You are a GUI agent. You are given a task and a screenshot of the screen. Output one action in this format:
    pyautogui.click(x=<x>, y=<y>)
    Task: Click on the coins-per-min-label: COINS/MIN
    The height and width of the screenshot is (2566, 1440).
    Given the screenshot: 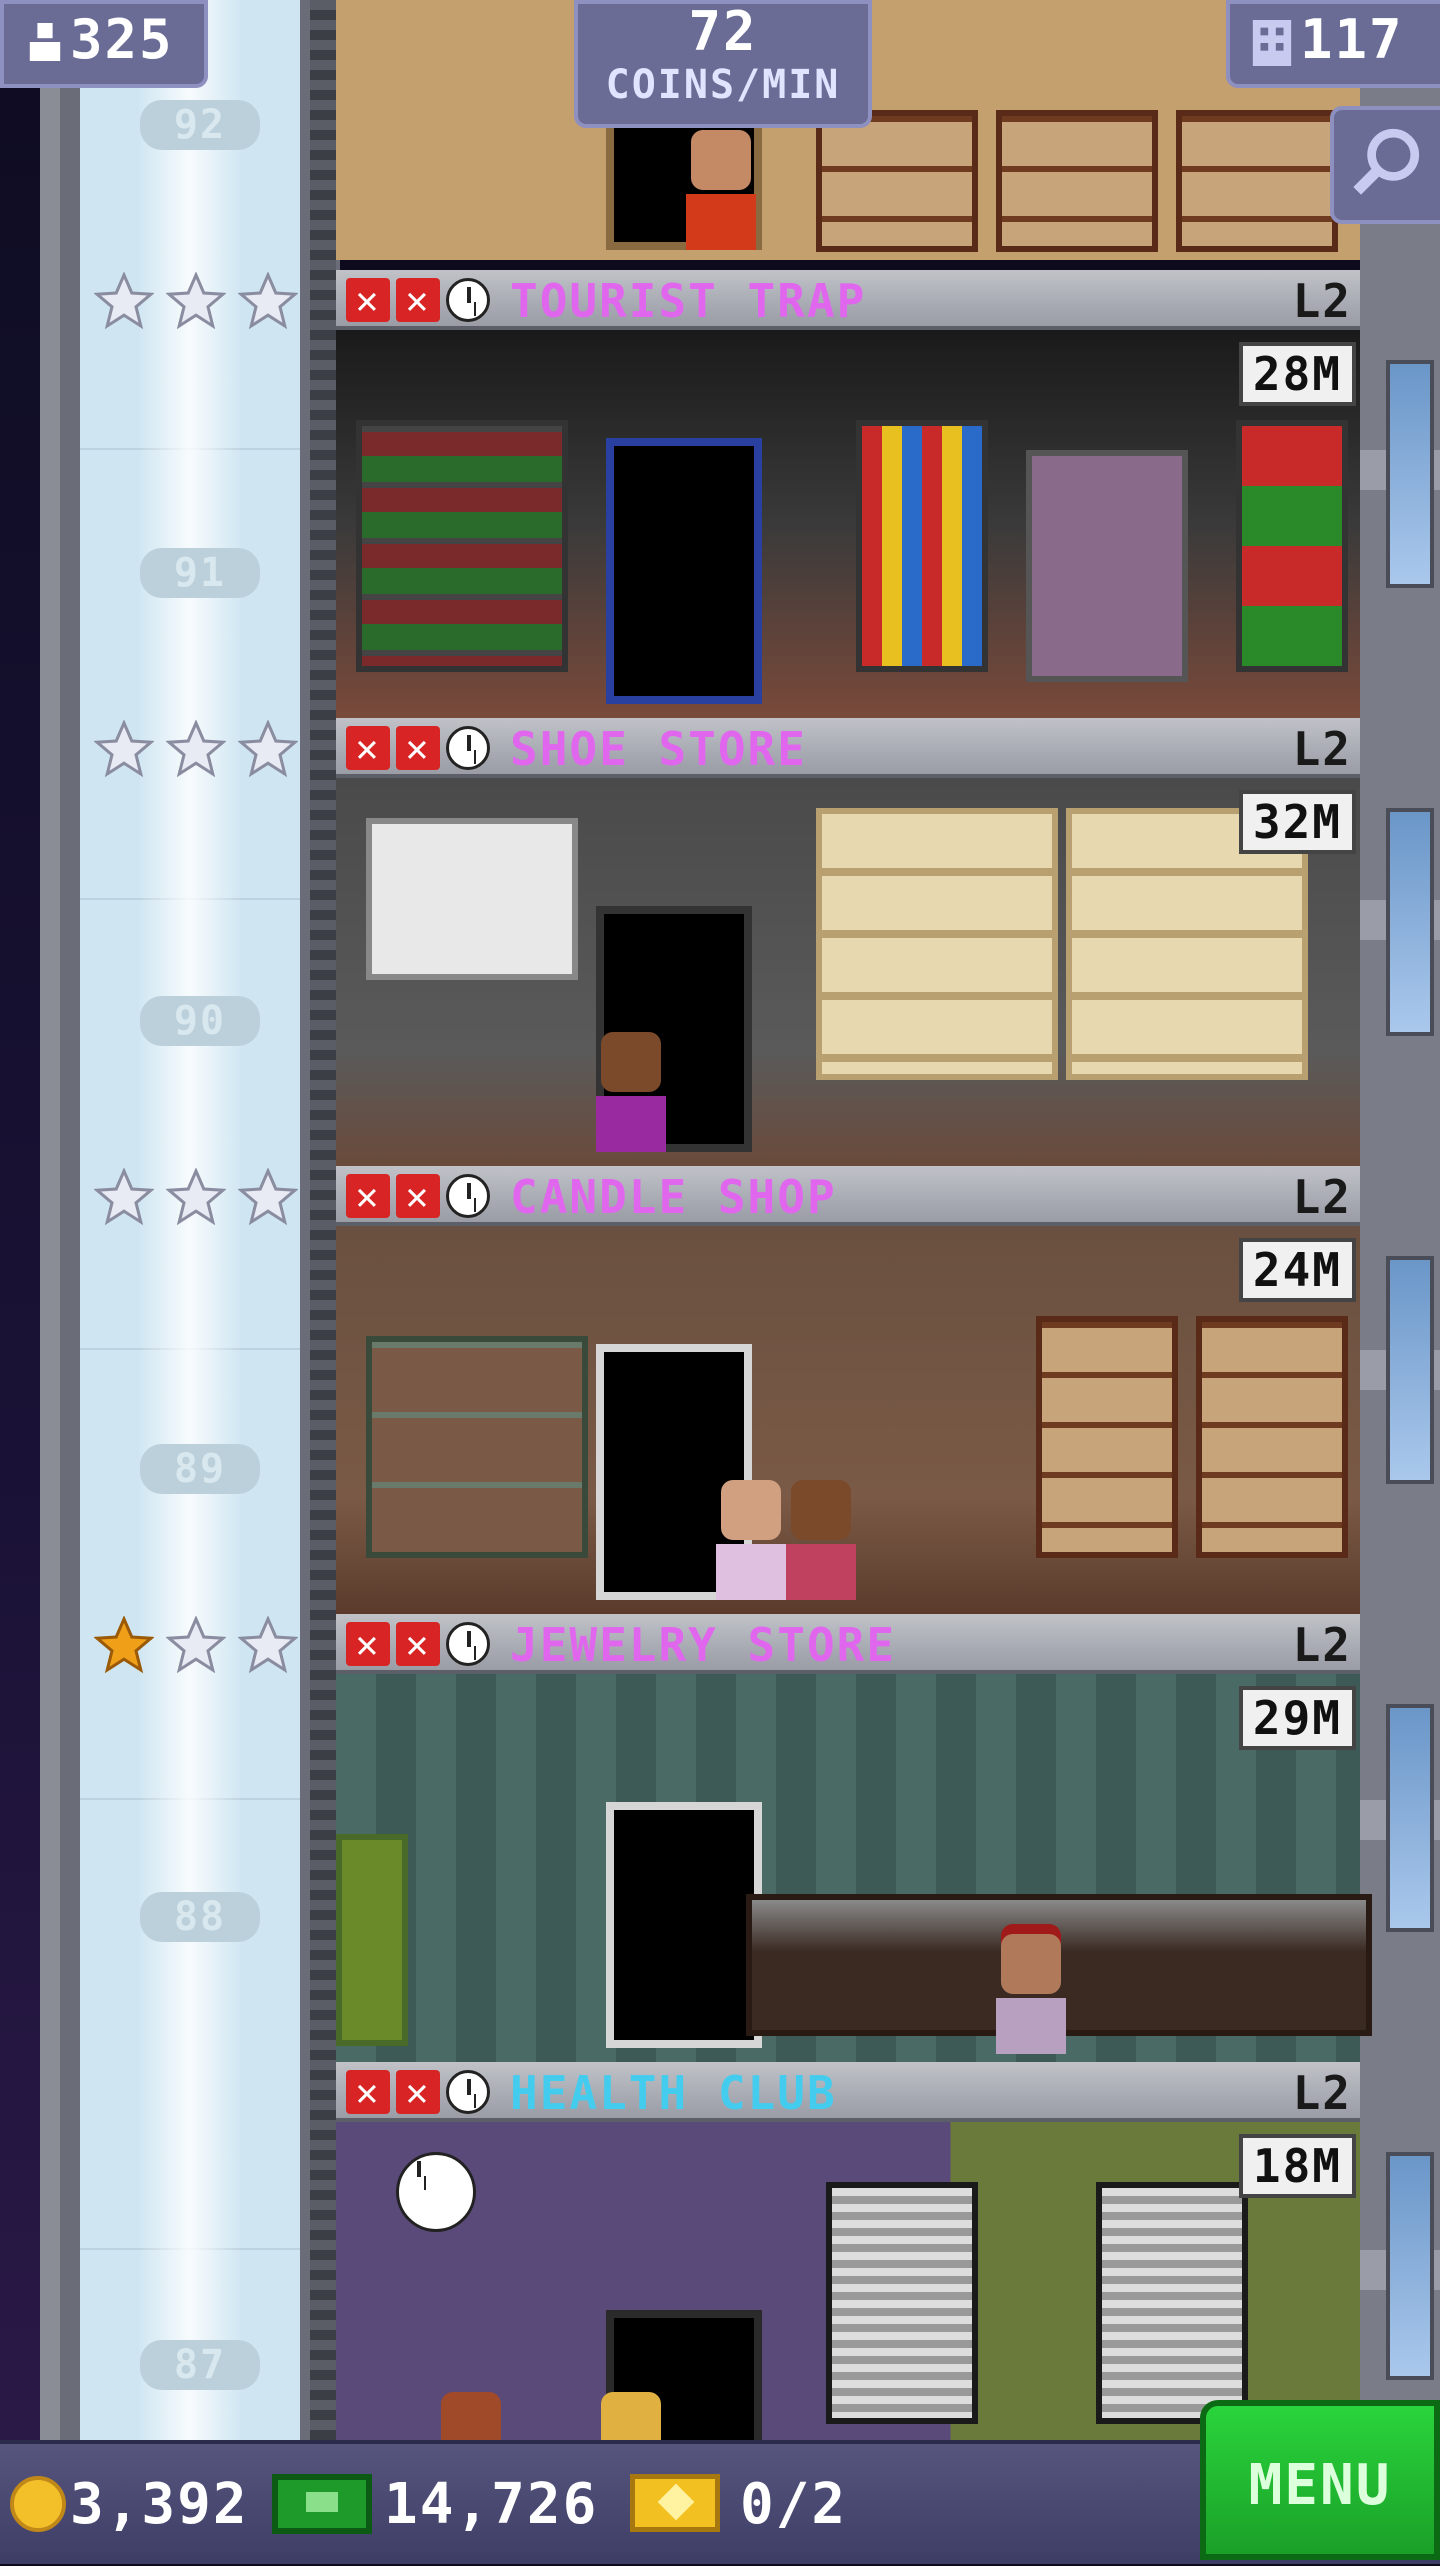 What is the action you would take?
    pyautogui.click(x=723, y=85)
    